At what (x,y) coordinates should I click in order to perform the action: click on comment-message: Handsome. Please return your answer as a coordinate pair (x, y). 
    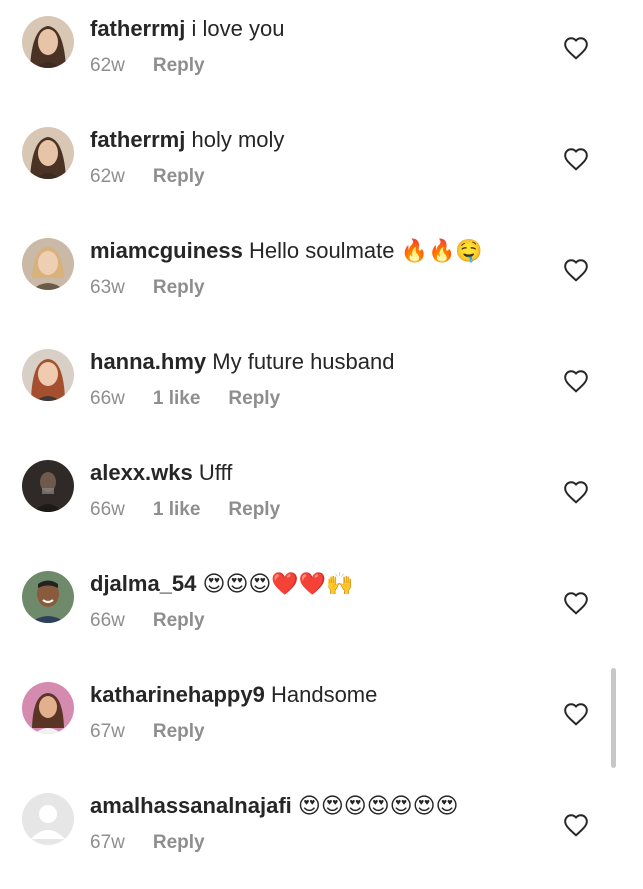
    Looking at the image, I should click on (324, 694).